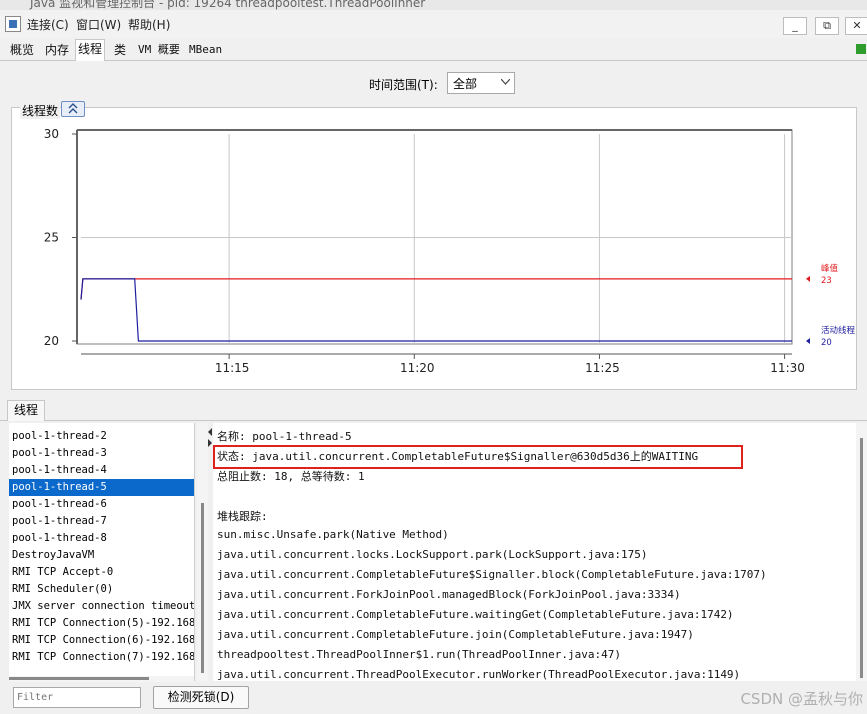 This screenshot has width=867, height=714. Describe the element at coordinates (433, 49) in the screenshot. I see `main-tabs: 概览 内存 线程 类 VM 概要 MBean` at that location.